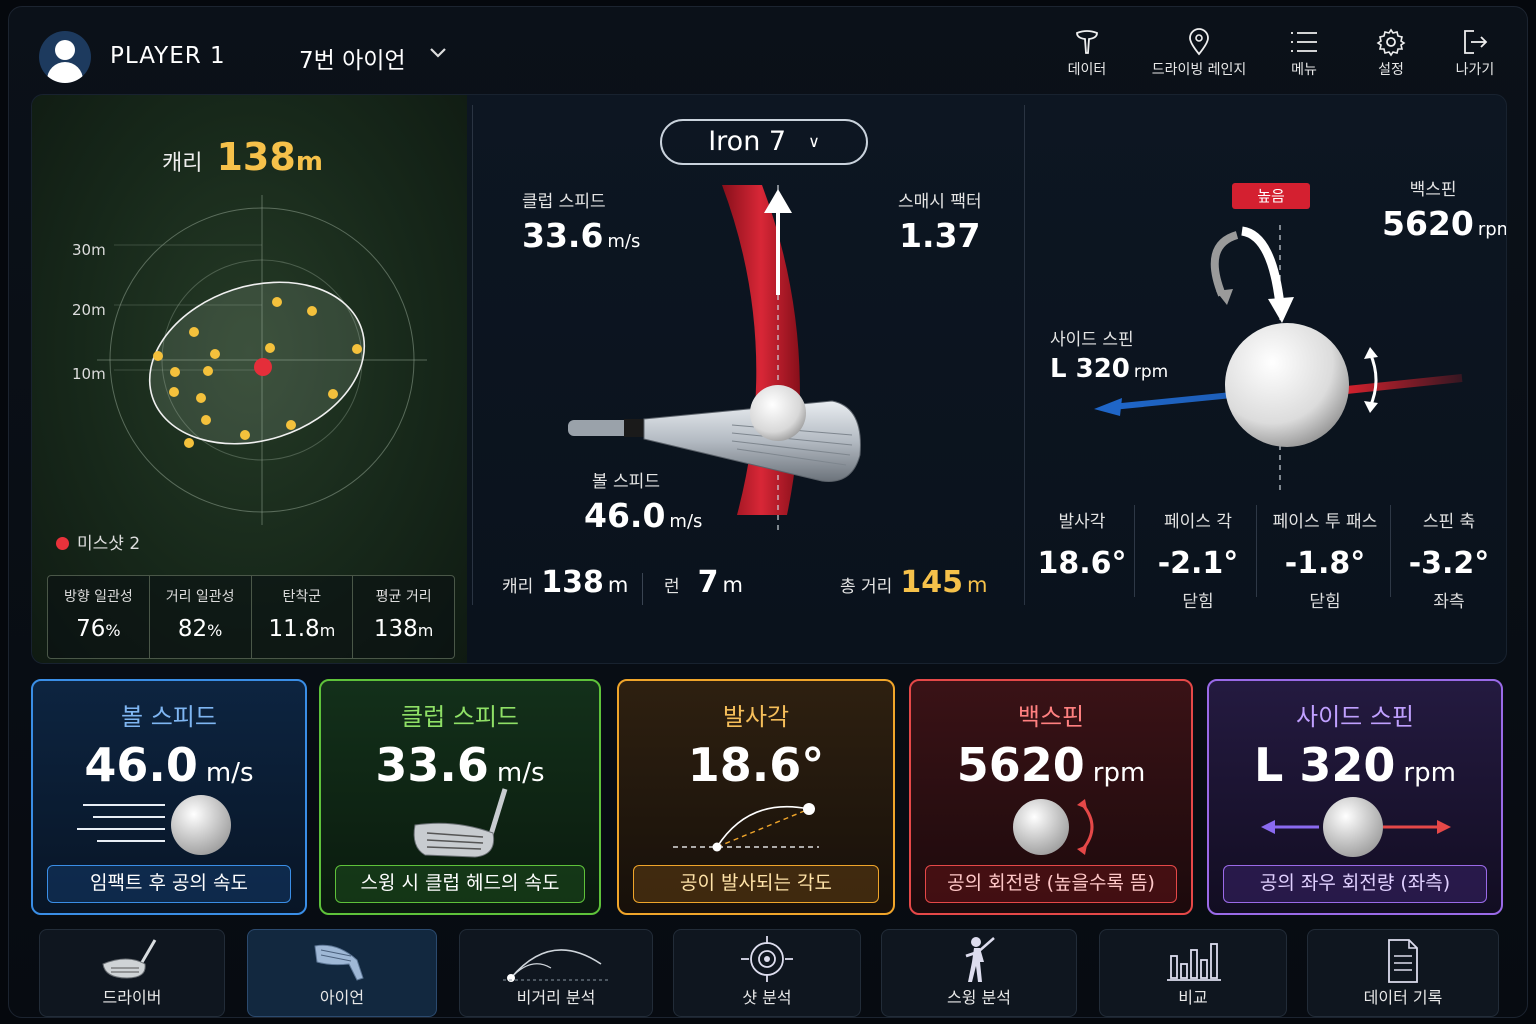 This screenshot has height=1024, width=1536. What do you see at coordinates (99, 617) in the screenshot?
I see `stat-direction: 방향 일관성 76%` at bounding box center [99, 617].